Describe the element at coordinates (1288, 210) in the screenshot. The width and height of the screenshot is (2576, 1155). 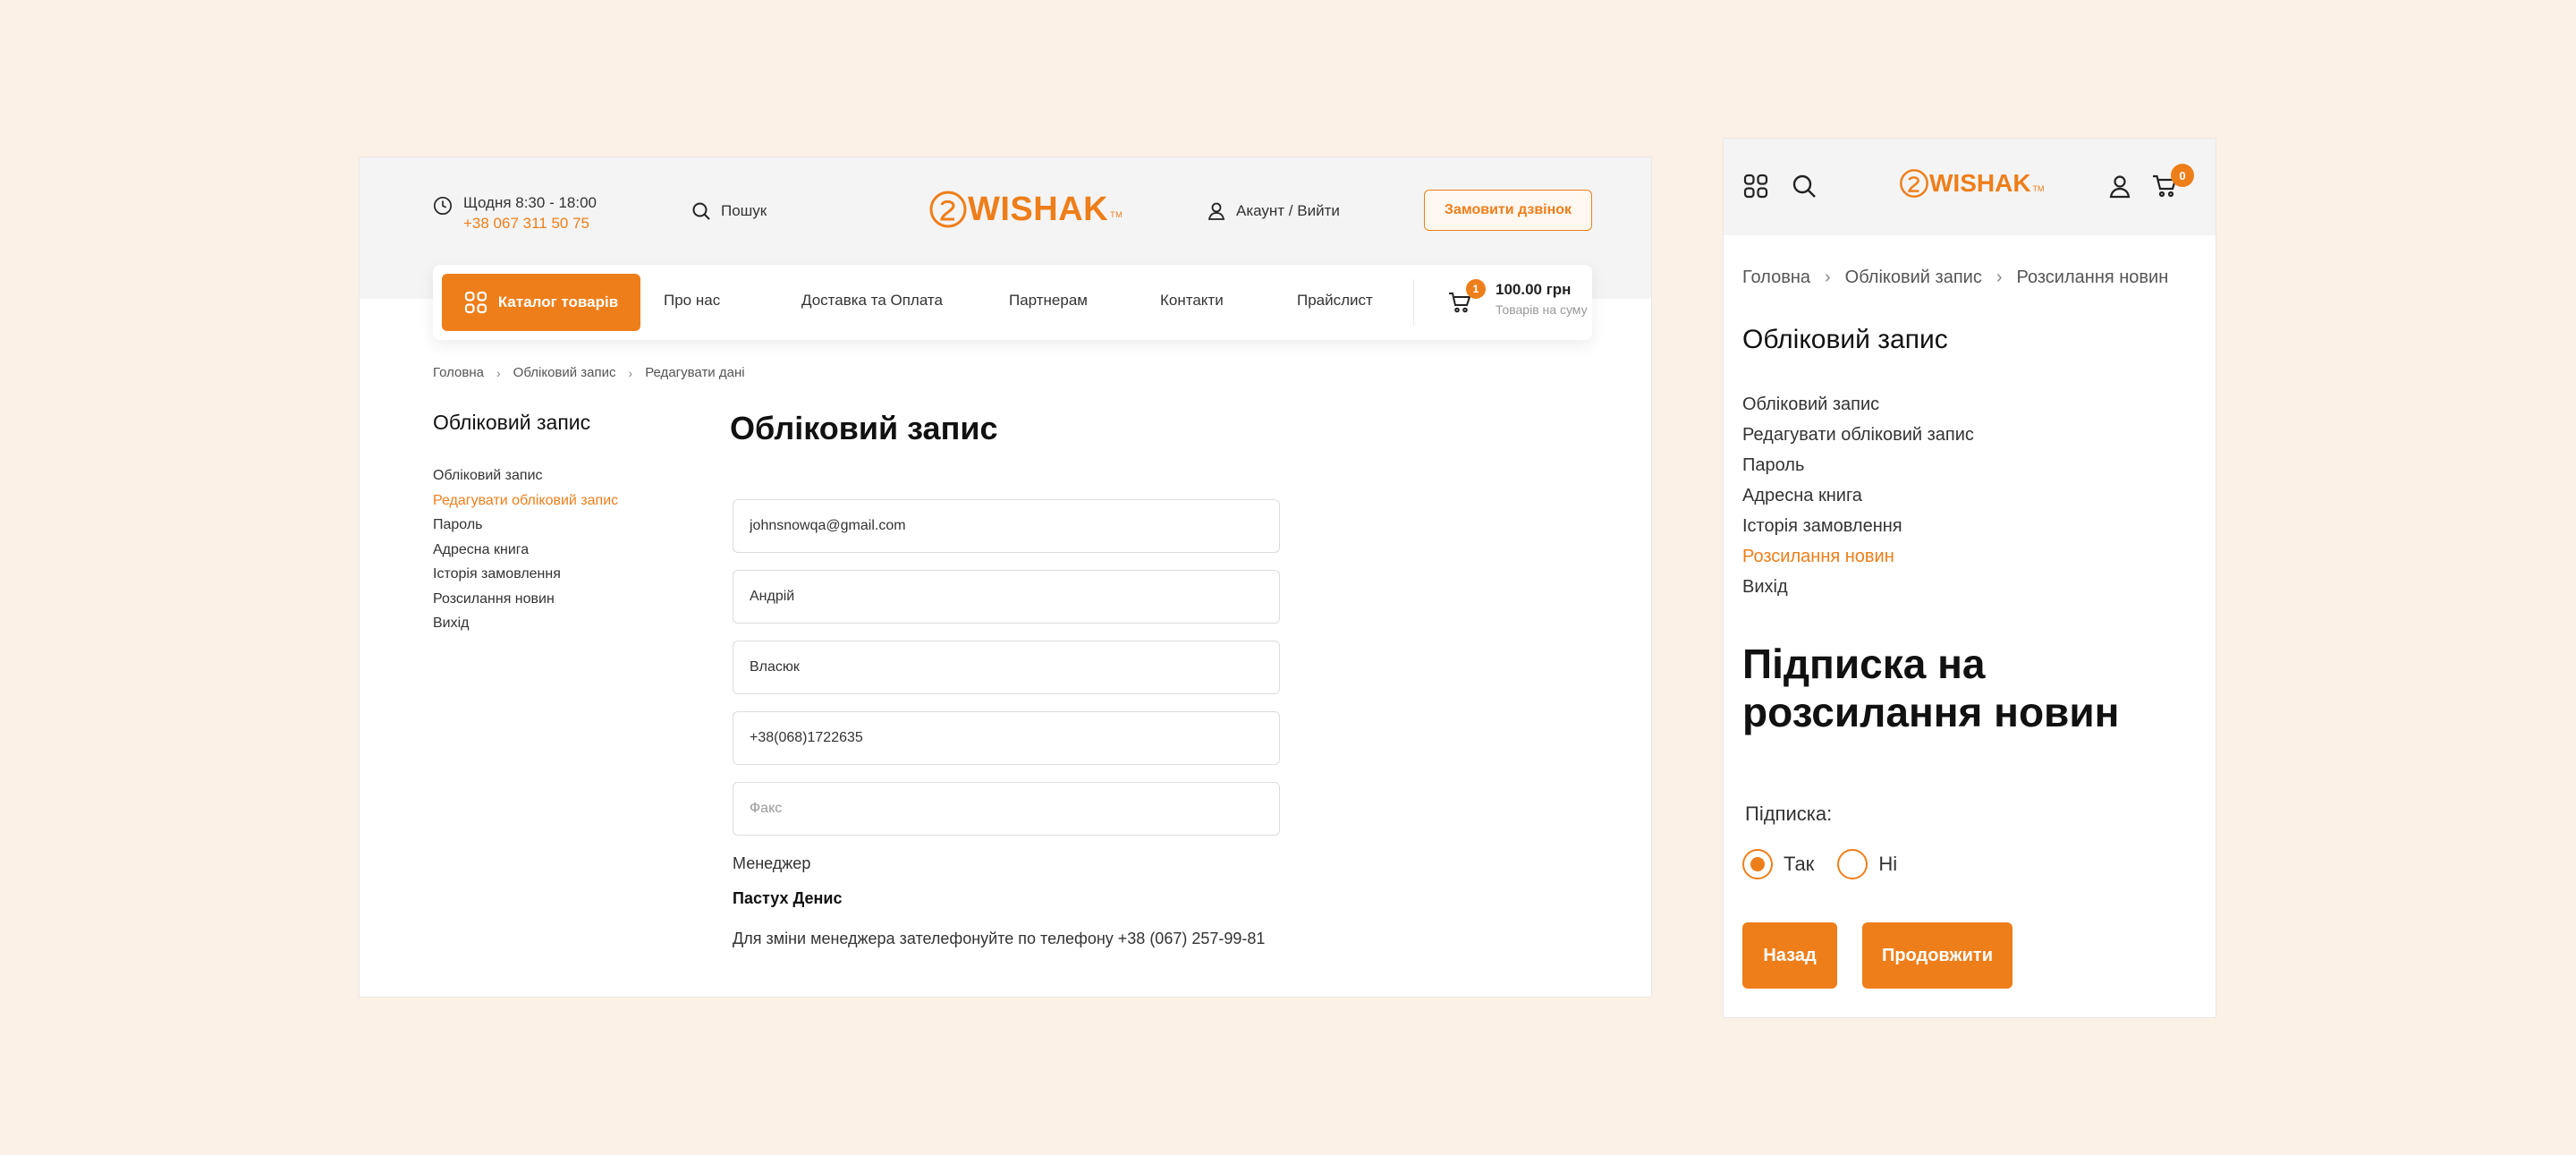
I see `account-label: Акаунт / Вийти` at that location.